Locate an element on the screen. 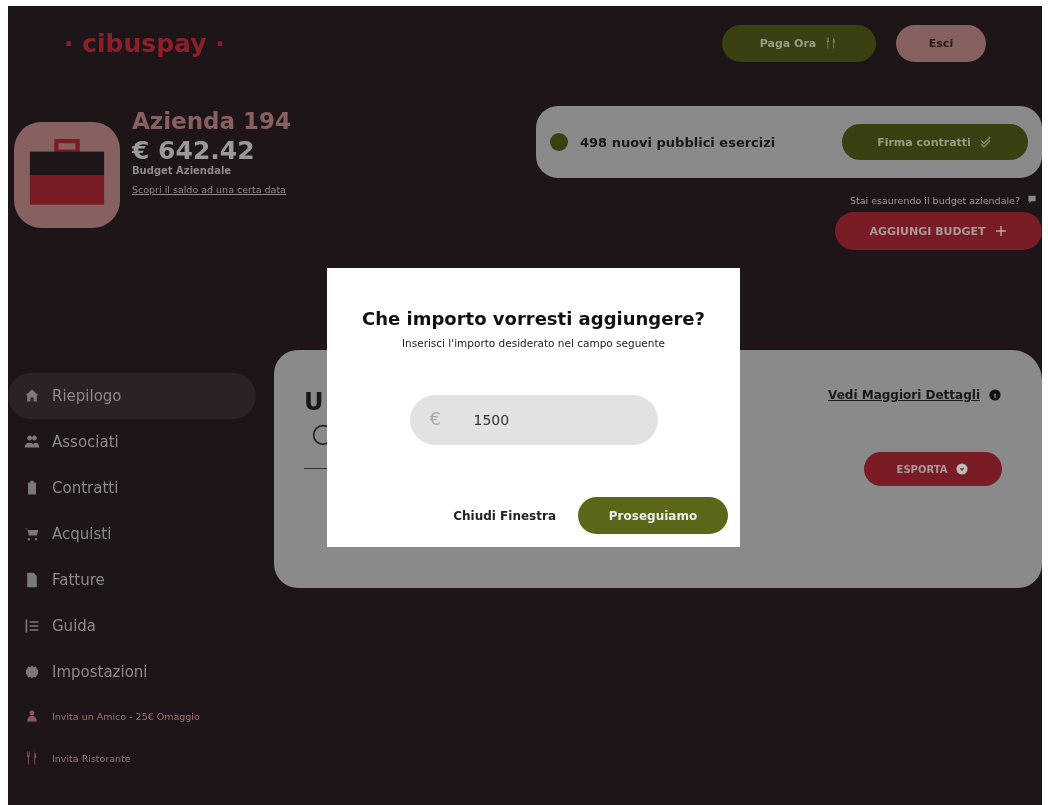 Image resolution: width=1048 pixels, height=805 pixels. sidebar-item: Contratti is located at coordinates (132, 488).